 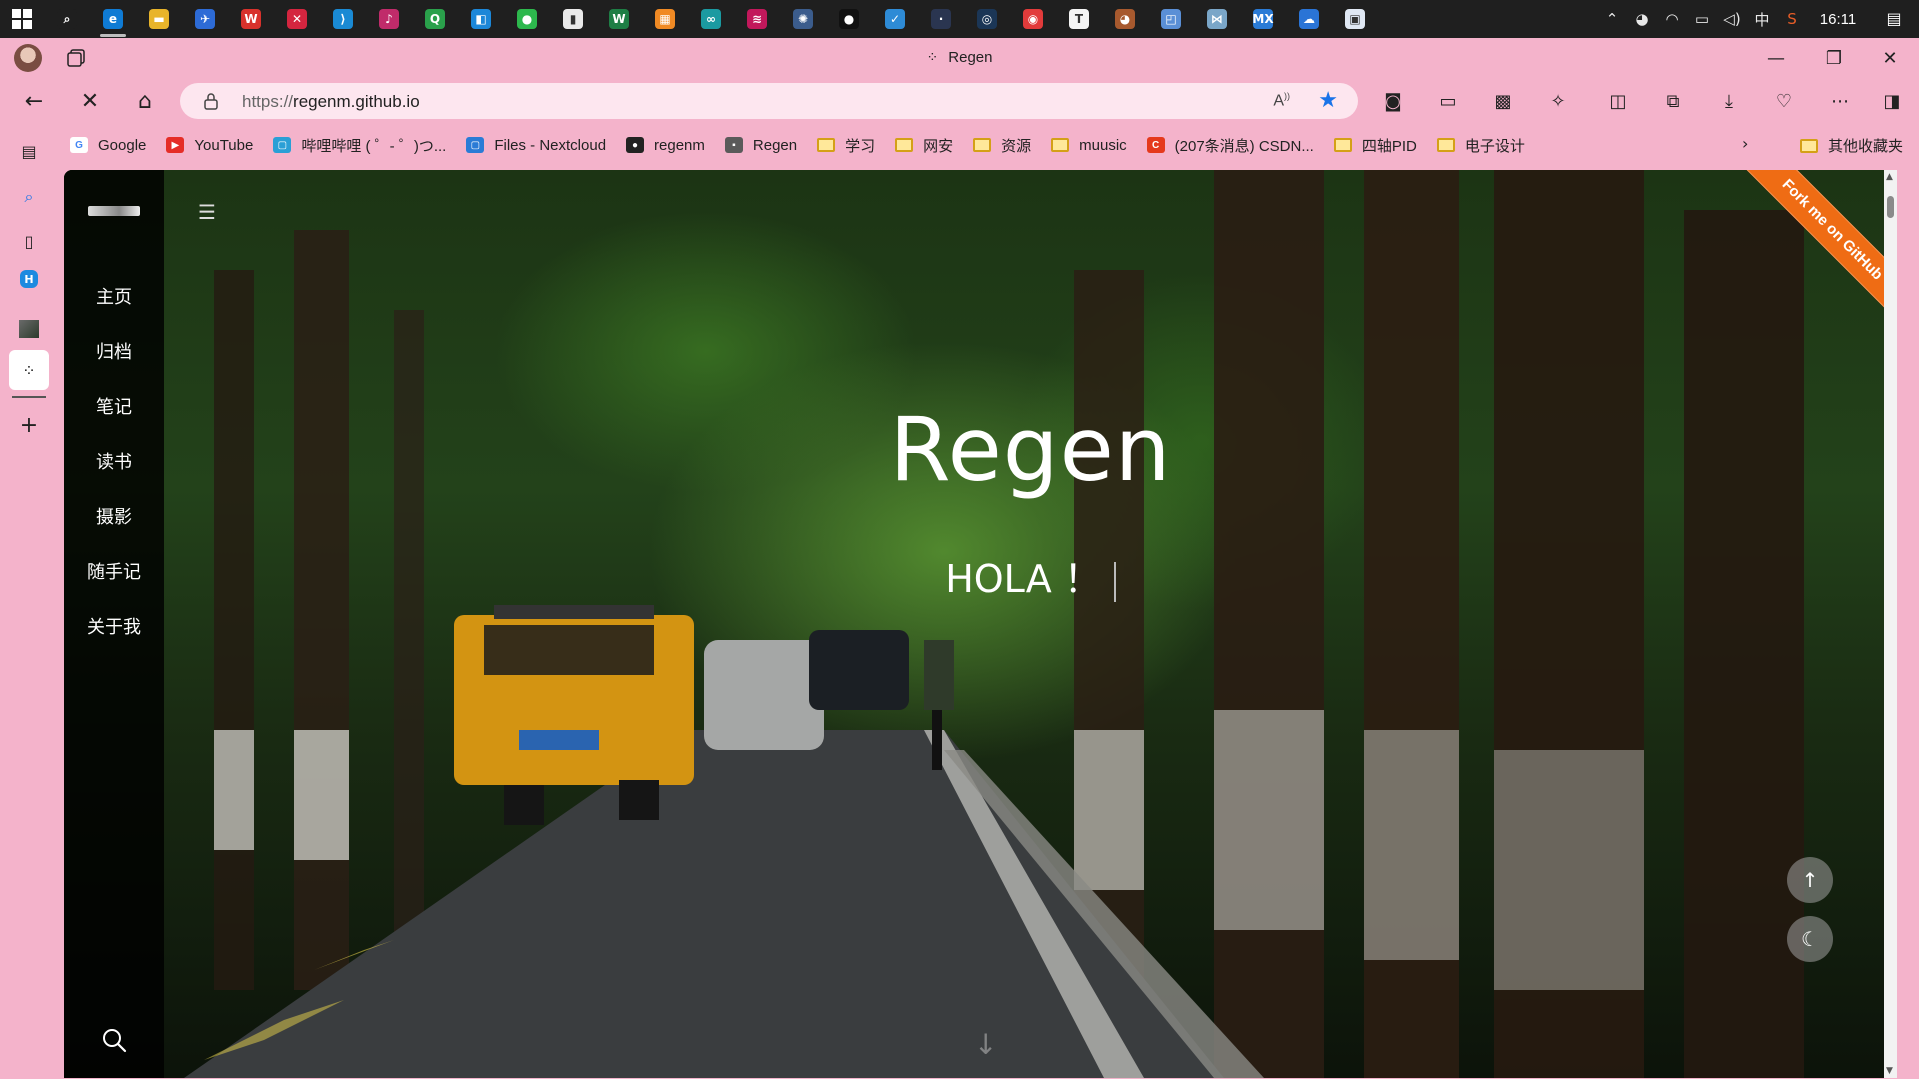 What do you see at coordinates (343, 19) in the screenshot?
I see `taskbar-app-vscode: ⟩` at bounding box center [343, 19].